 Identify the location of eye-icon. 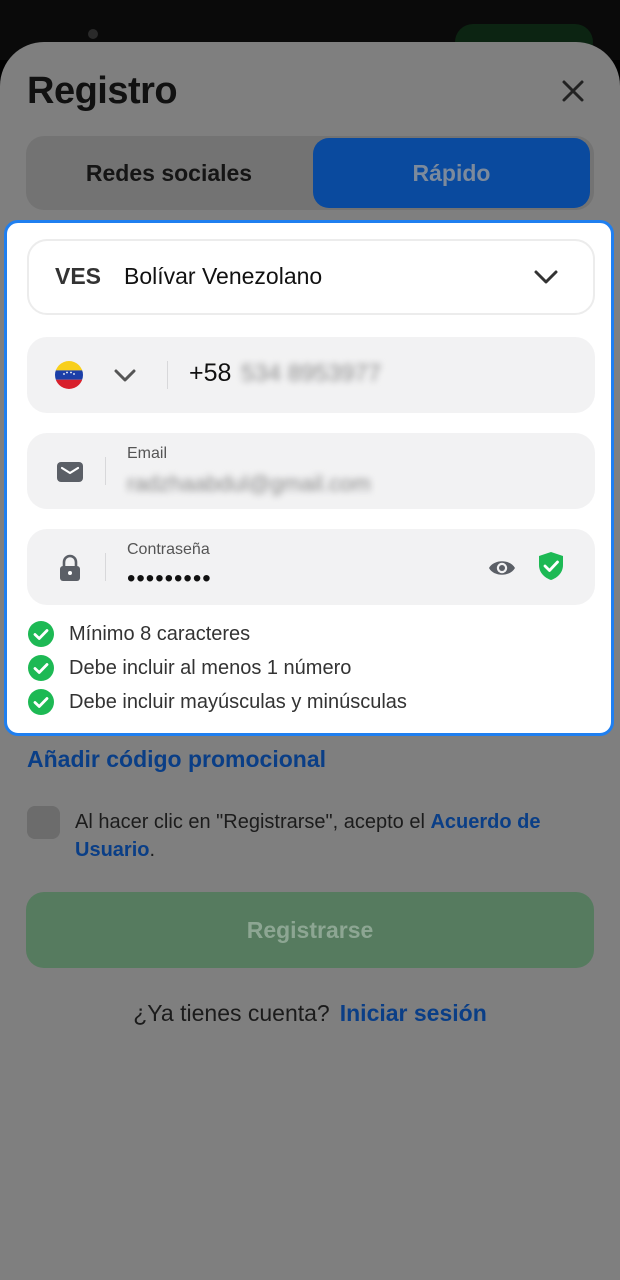
(502, 568).